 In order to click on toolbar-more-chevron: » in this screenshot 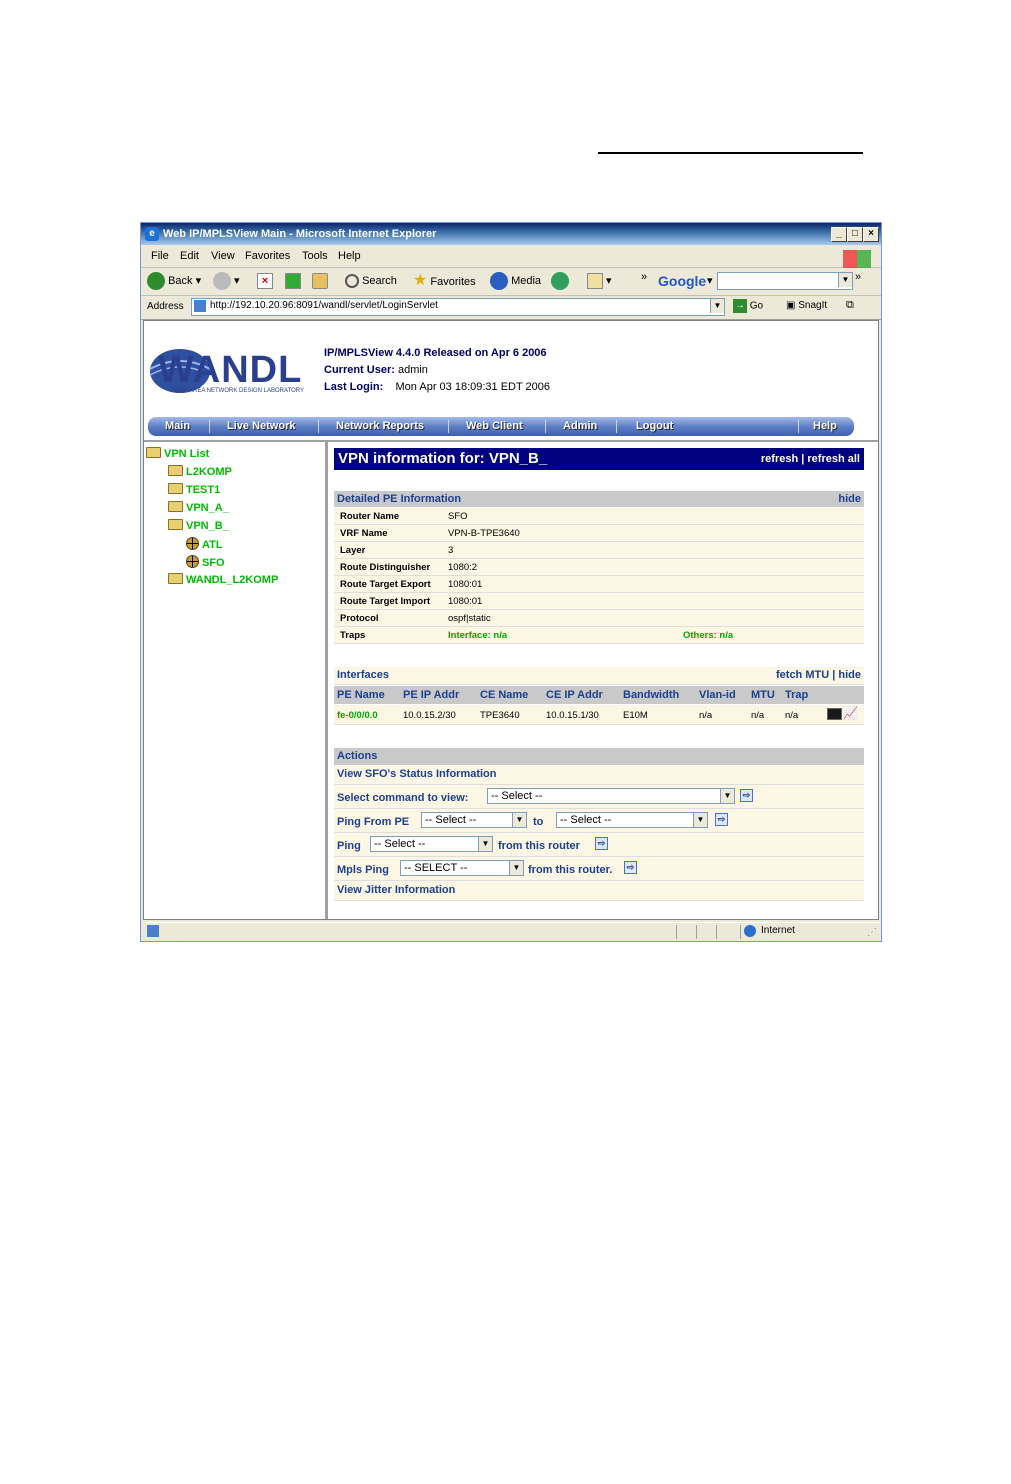, I will do `click(644, 277)`.